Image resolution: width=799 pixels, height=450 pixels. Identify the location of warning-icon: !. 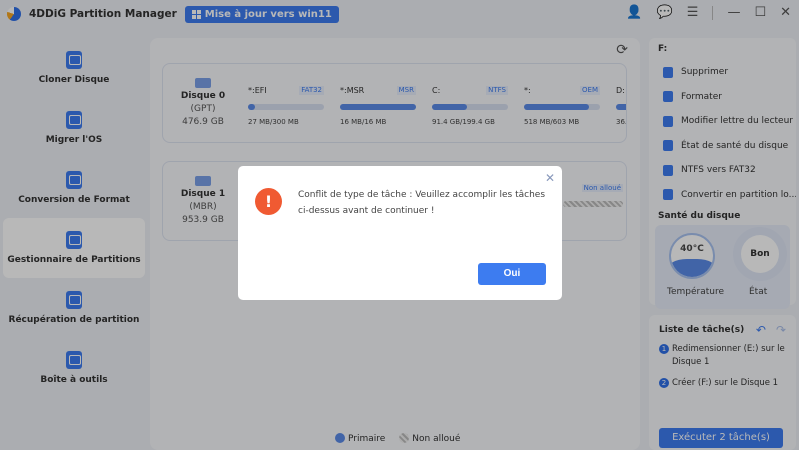
(268, 201).